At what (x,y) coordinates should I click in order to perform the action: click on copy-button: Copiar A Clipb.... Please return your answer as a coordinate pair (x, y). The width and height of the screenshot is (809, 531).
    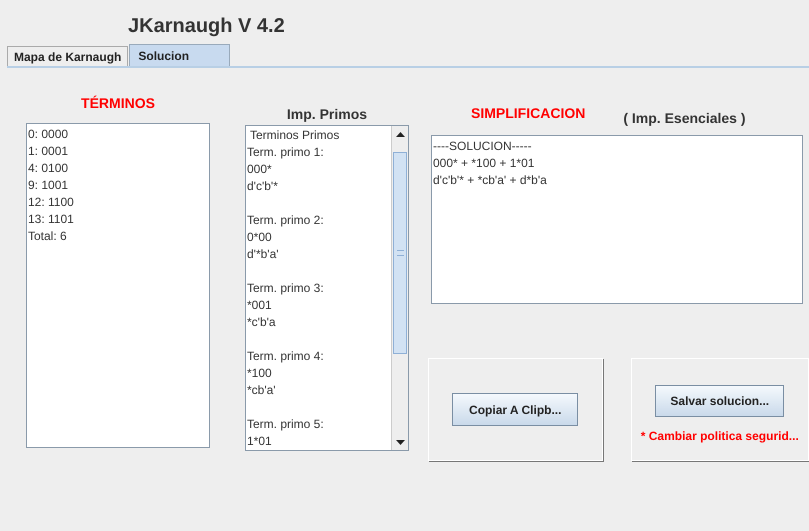
    Looking at the image, I should click on (515, 409).